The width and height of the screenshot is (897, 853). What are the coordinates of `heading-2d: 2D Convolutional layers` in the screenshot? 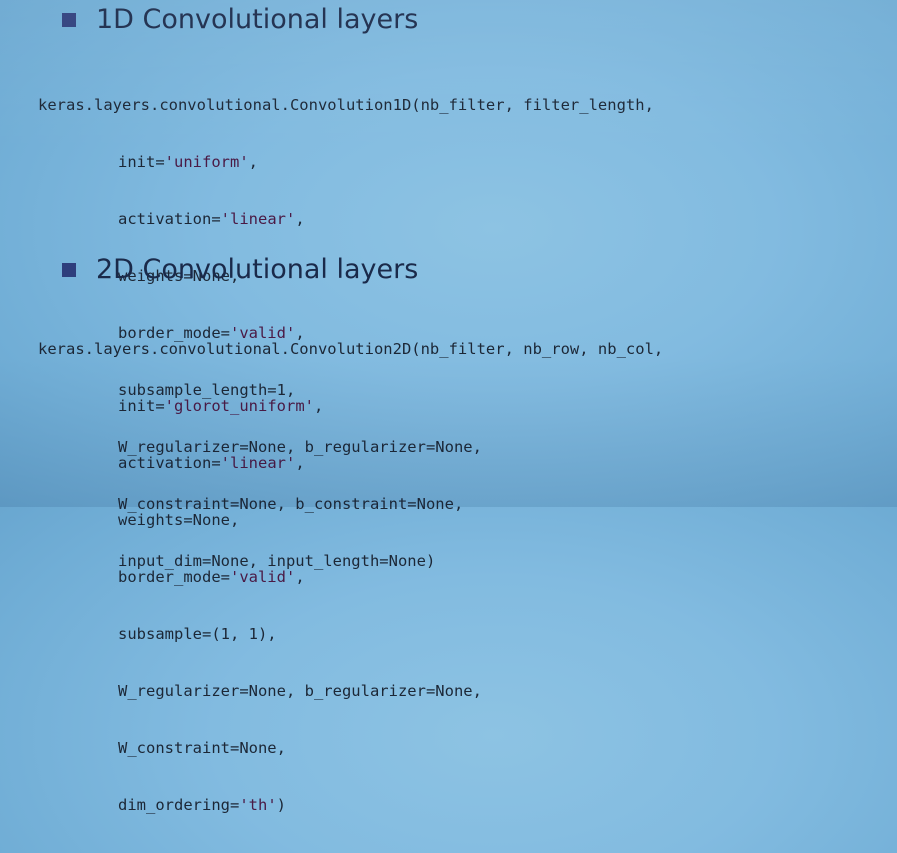 It's located at (240, 269).